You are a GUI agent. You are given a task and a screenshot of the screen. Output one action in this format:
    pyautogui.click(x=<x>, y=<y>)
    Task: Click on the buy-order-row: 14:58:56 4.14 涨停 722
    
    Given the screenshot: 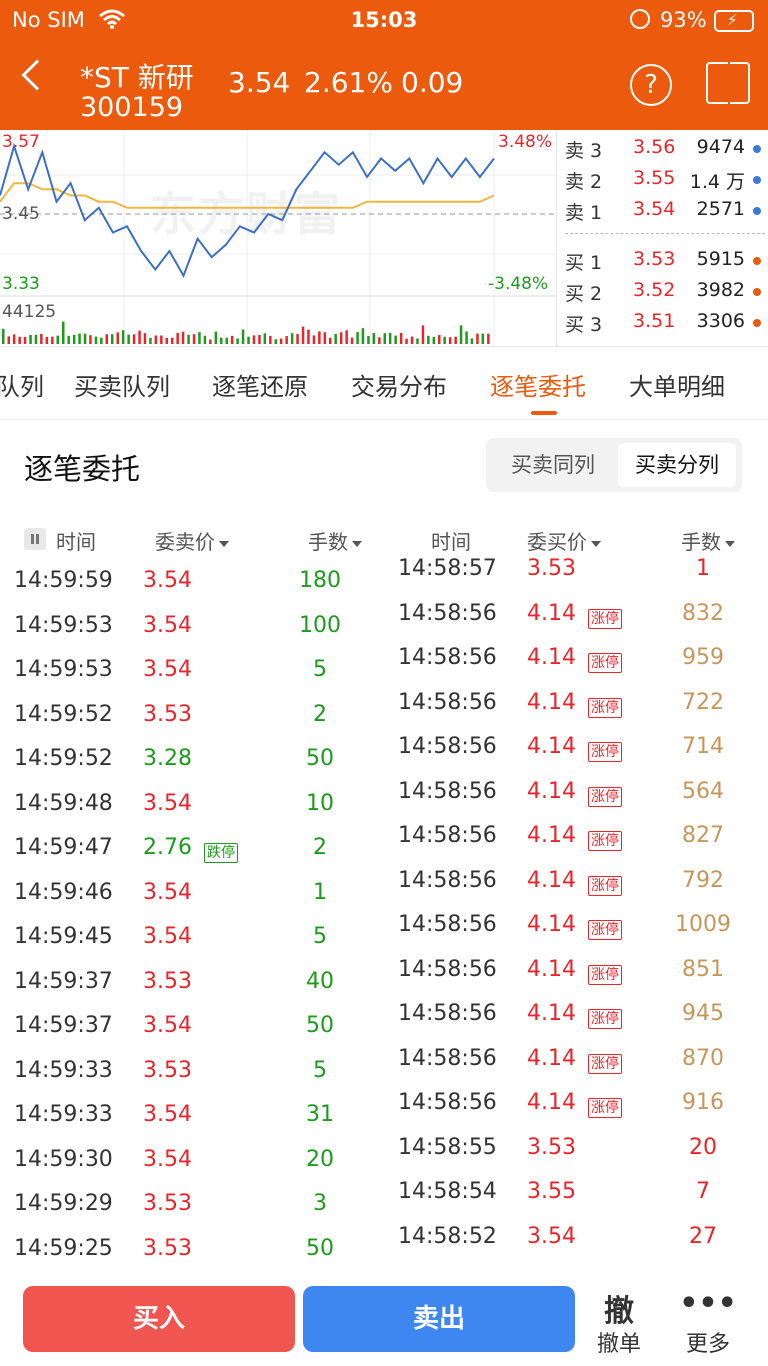 What is the action you would take?
    pyautogui.click(x=576, y=710)
    